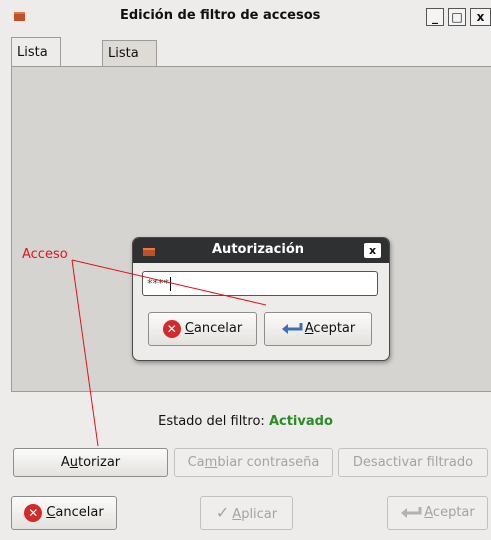 The image size is (491, 540). Describe the element at coordinates (45, 254) in the screenshot. I see `annotation-label: Acceso` at that location.